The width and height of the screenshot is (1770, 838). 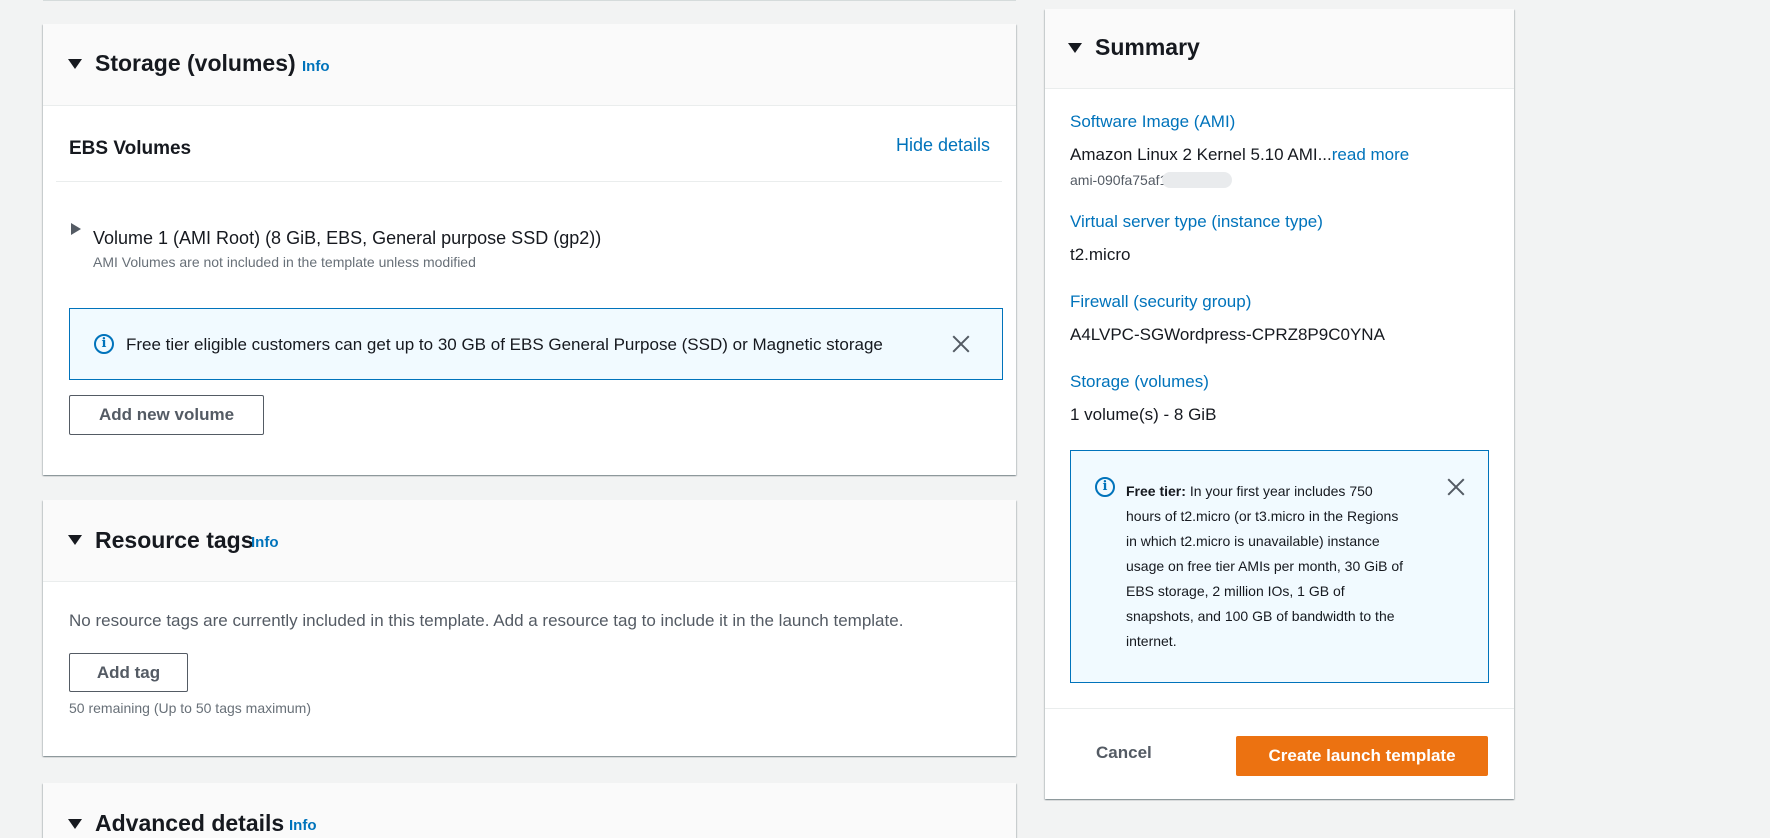 I want to click on advanced-details-title: Advanced details, so click(x=190, y=823).